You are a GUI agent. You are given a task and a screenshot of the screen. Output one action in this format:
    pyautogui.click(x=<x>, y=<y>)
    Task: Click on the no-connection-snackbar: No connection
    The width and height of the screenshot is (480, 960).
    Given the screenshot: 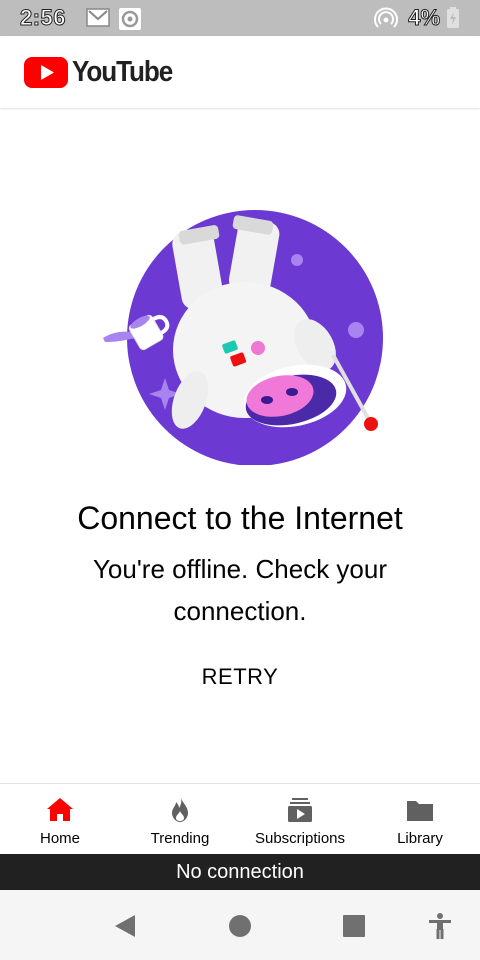 What is the action you would take?
    pyautogui.click(x=240, y=872)
    